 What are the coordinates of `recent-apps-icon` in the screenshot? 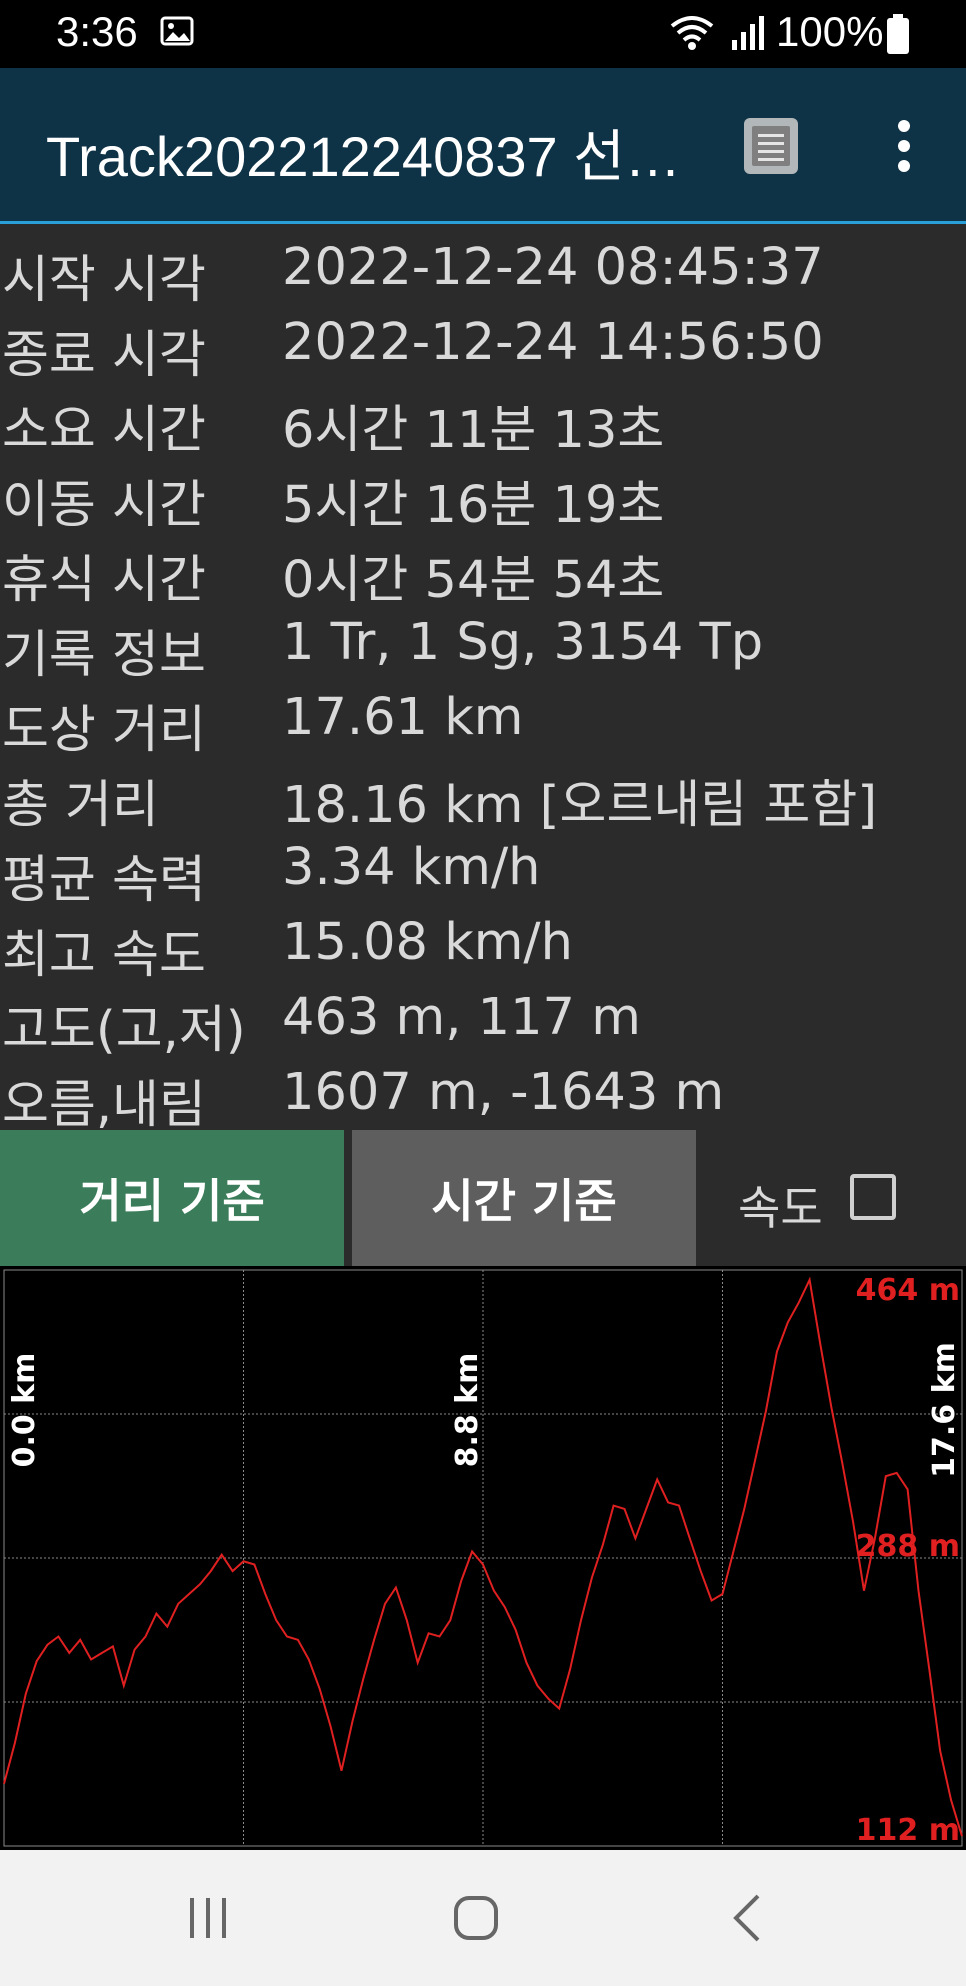 It's located at (208, 1918).